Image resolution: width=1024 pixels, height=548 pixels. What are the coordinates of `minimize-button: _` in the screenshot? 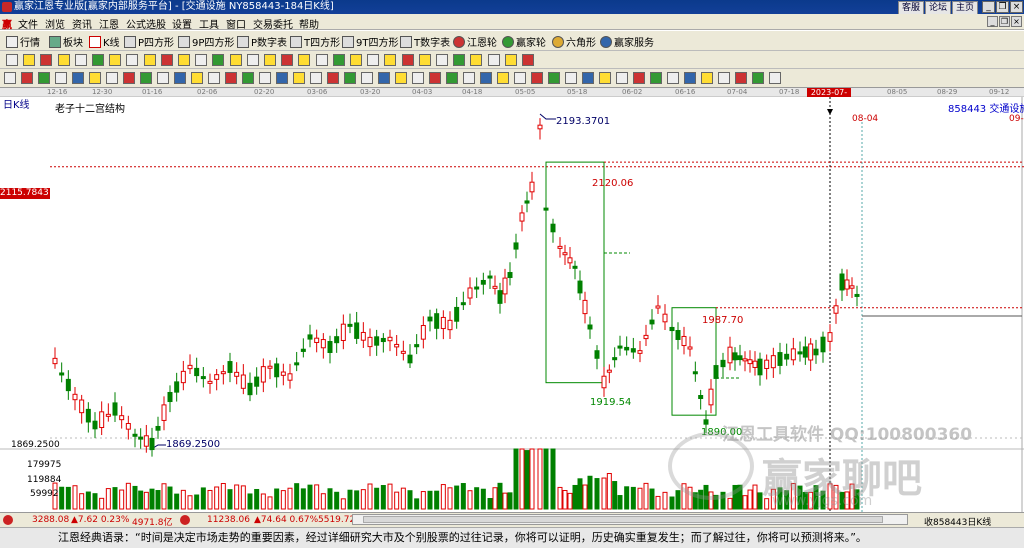 It's located at (988, 7).